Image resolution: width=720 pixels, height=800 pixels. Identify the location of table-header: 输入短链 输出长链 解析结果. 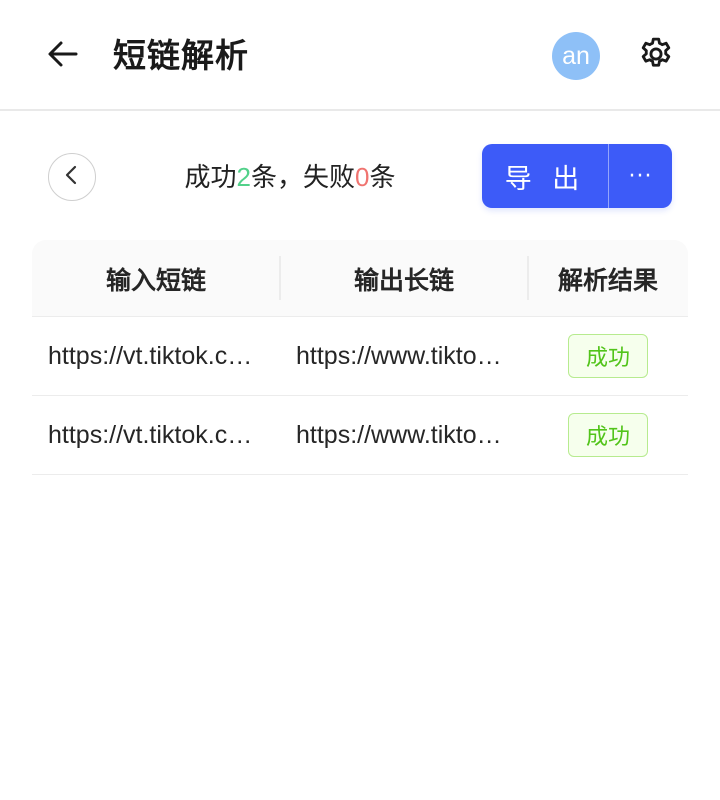
(360, 278).